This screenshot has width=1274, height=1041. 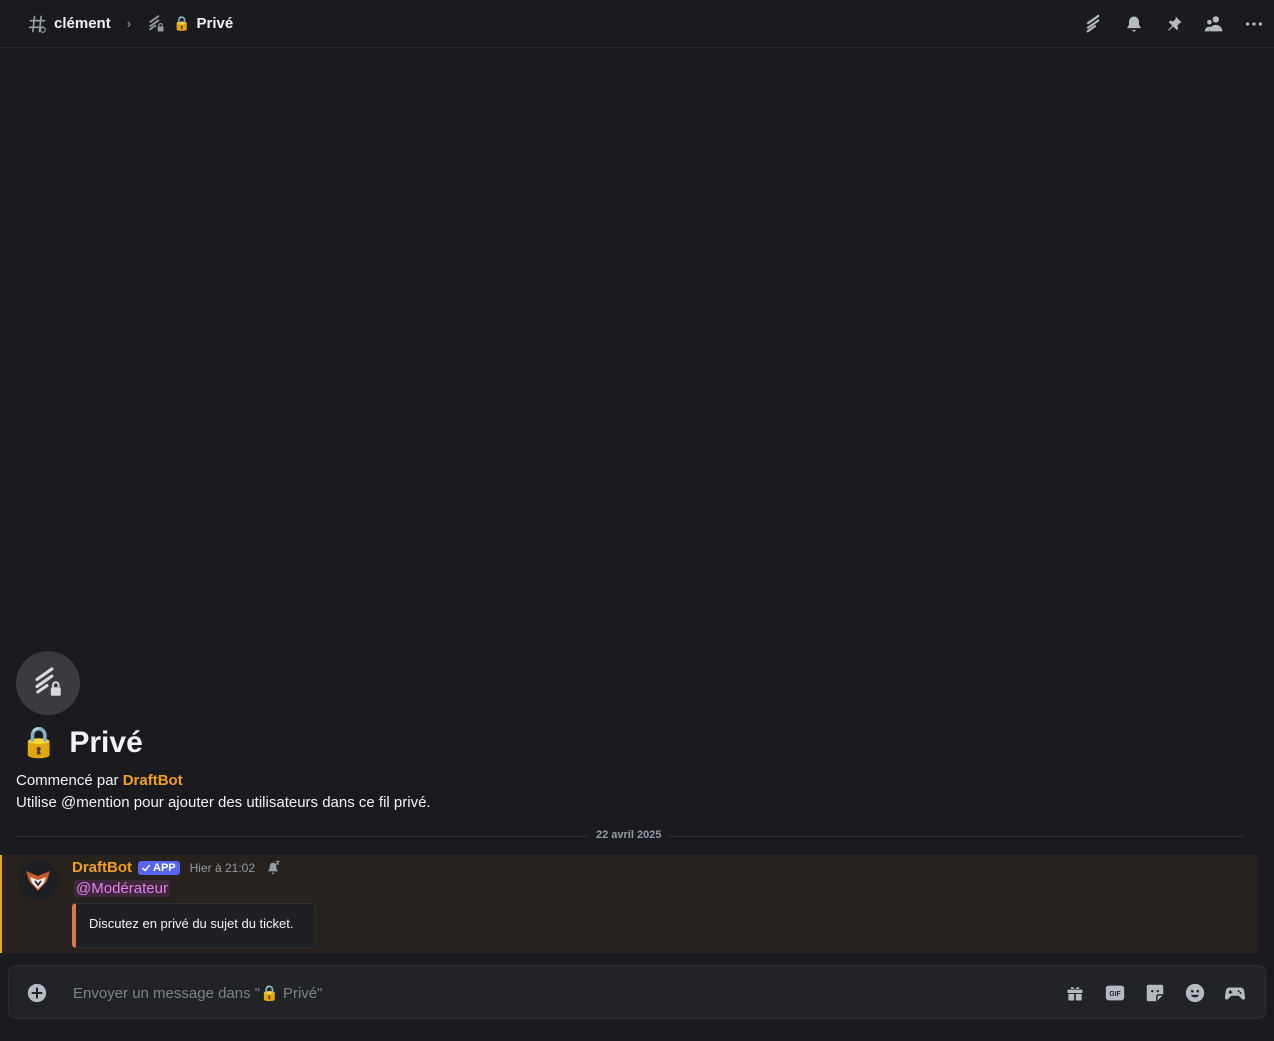 What do you see at coordinates (1195, 993) in the screenshot?
I see `emoji-icon` at bounding box center [1195, 993].